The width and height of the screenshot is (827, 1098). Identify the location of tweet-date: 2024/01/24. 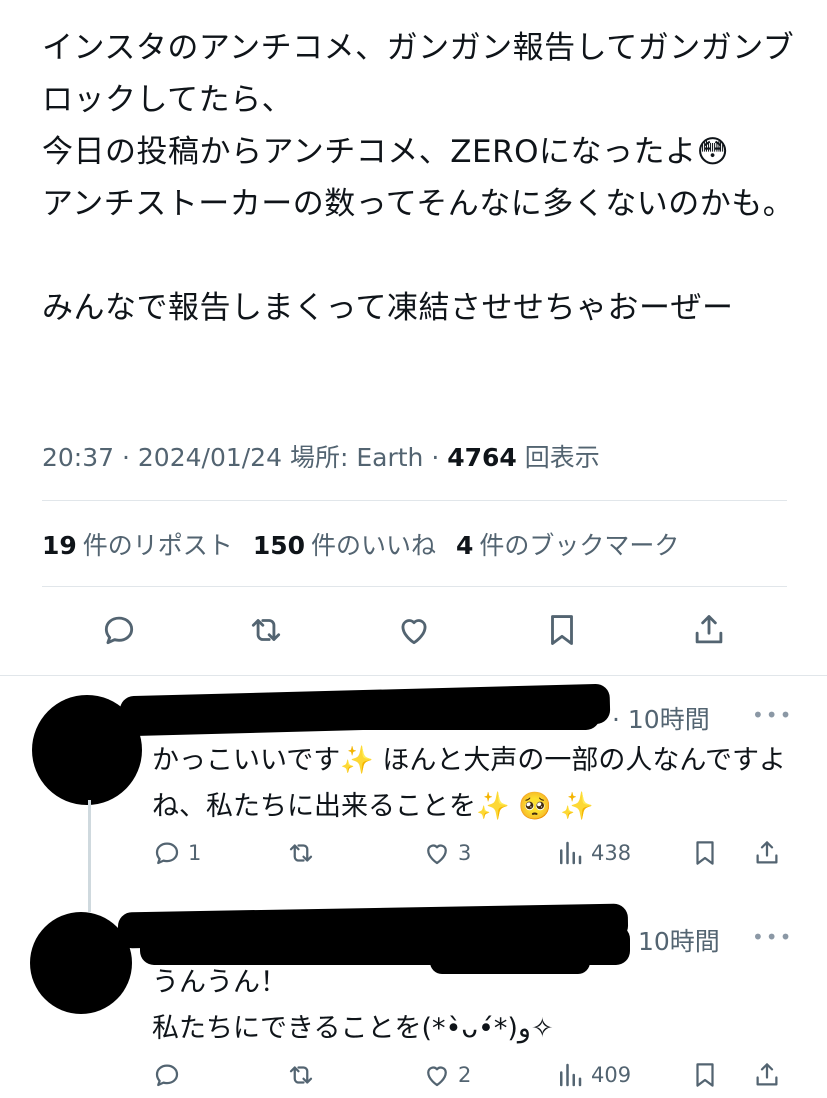
(210, 457).